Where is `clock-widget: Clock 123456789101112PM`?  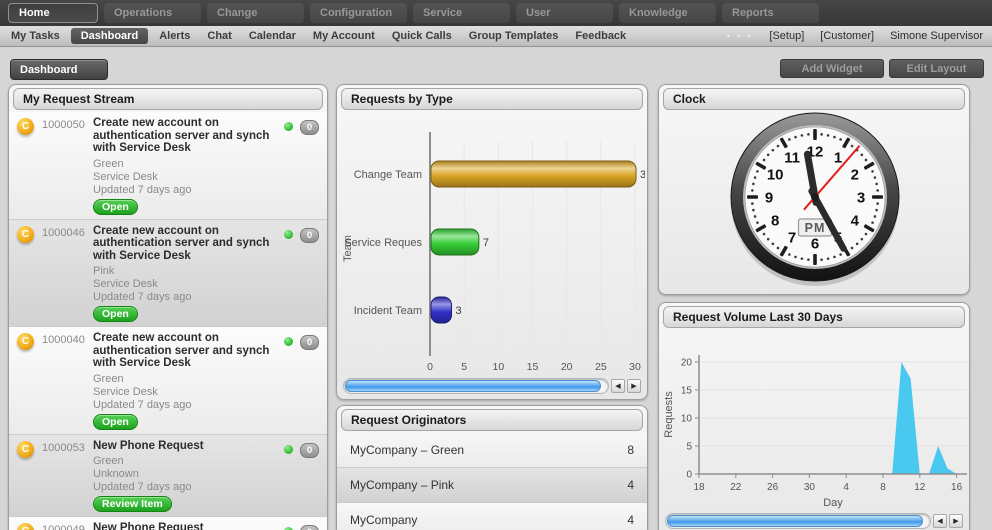
clock-widget: Clock 123456789101112PM is located at coordinates (814, 189).